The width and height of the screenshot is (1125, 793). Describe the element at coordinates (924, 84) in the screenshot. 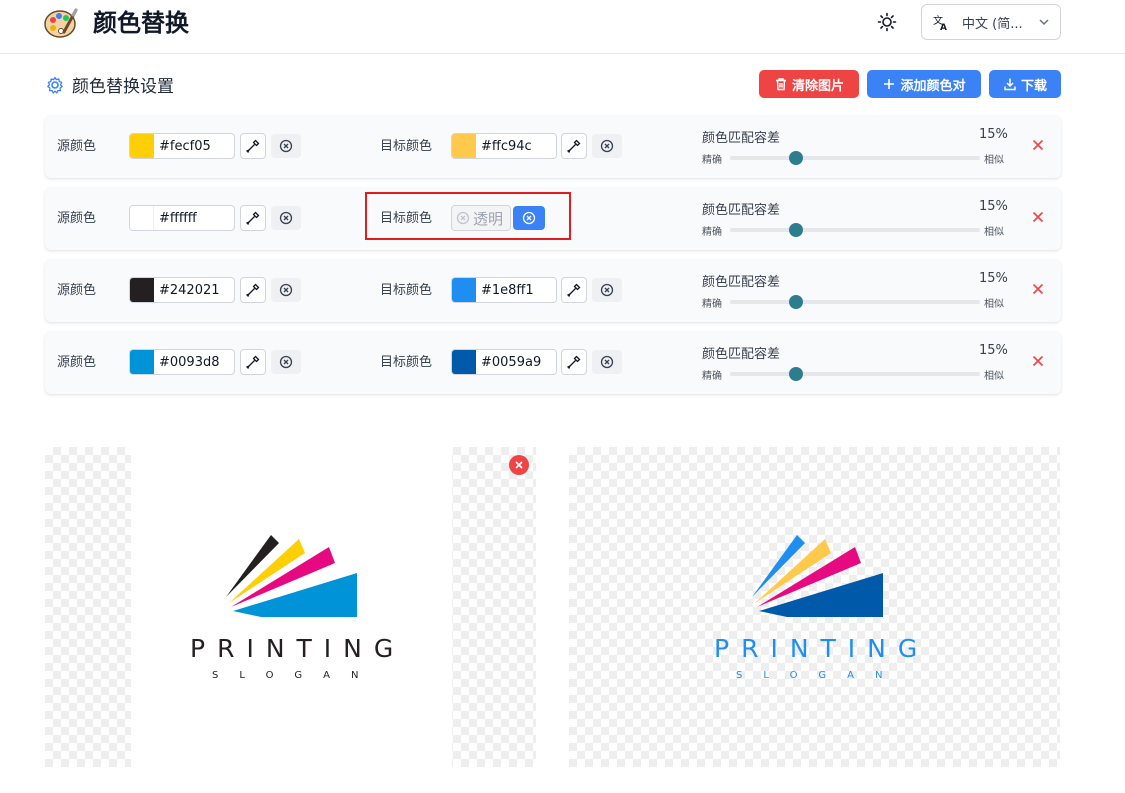

I see `add-color-pair-button: 添加颜色对` at that location.